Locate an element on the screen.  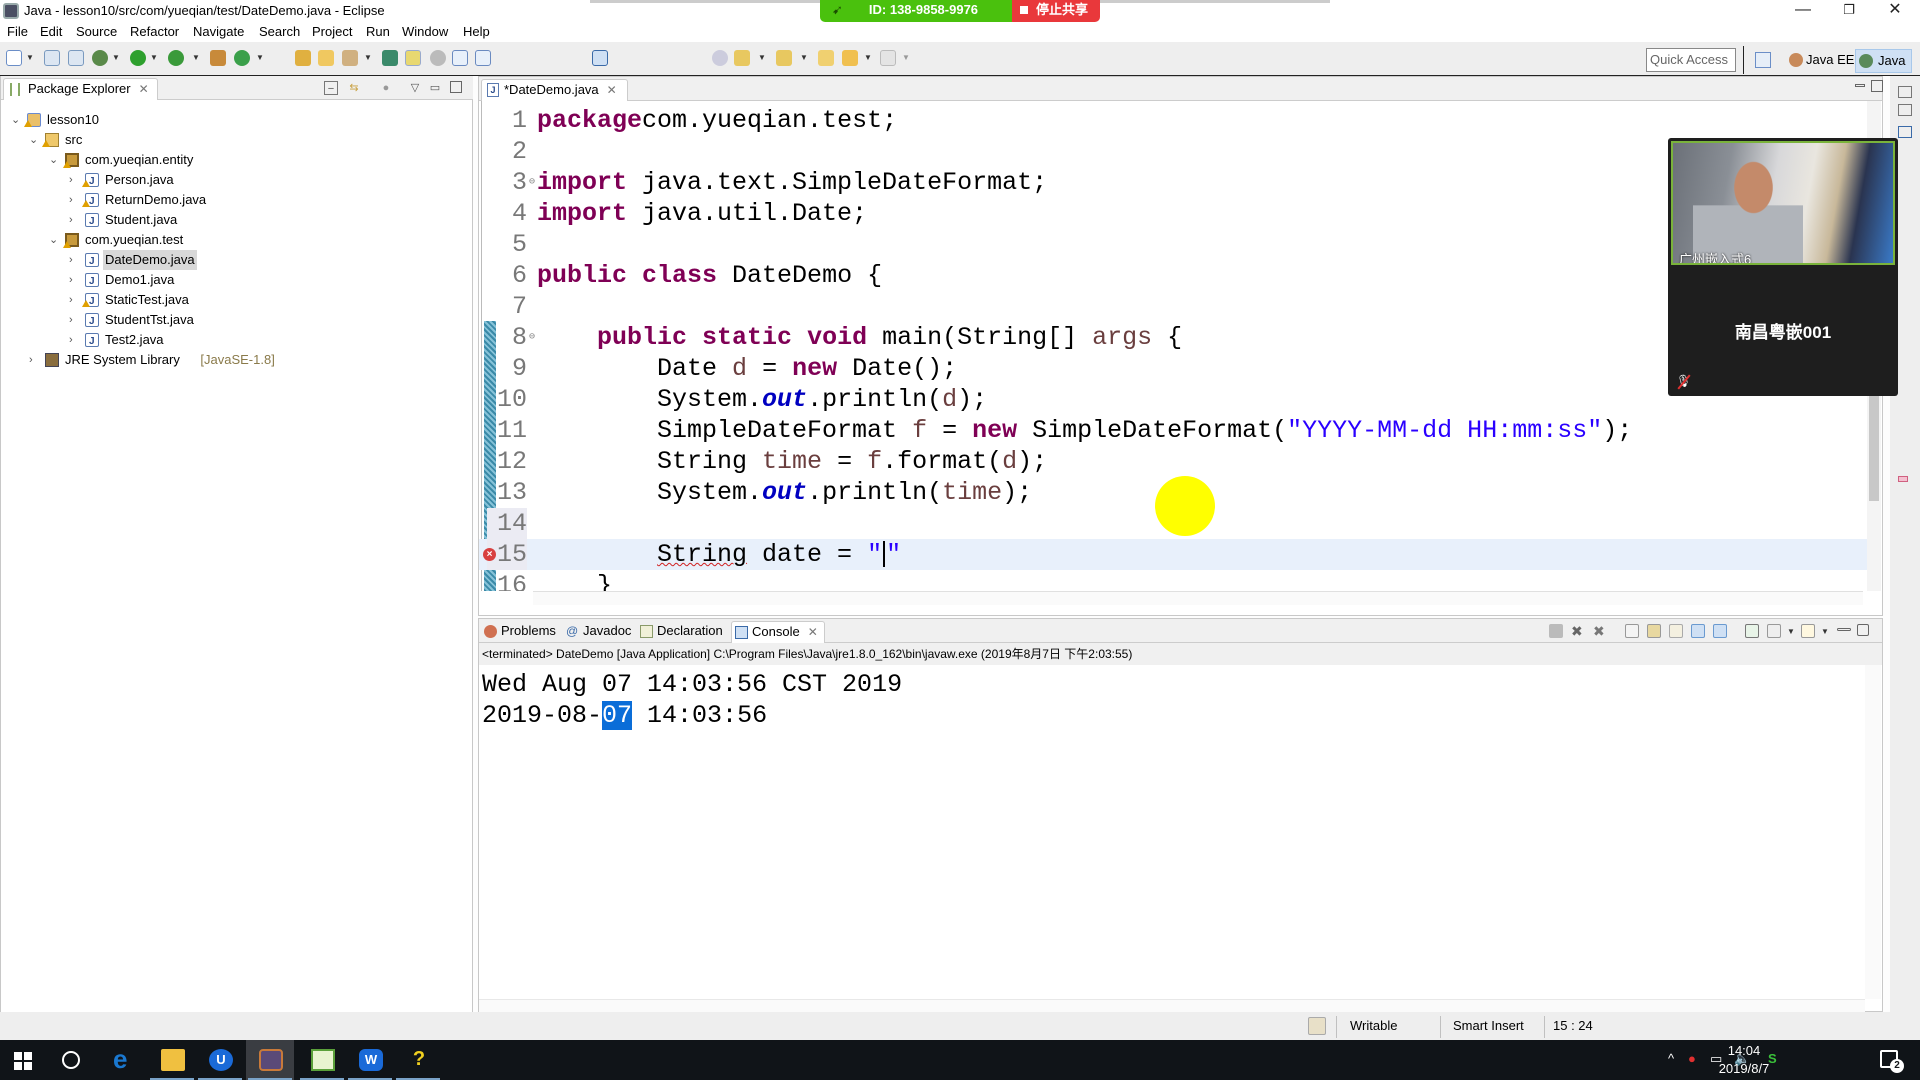
open-console-dropdown: ▼ is located at coordinates (1825, 631).